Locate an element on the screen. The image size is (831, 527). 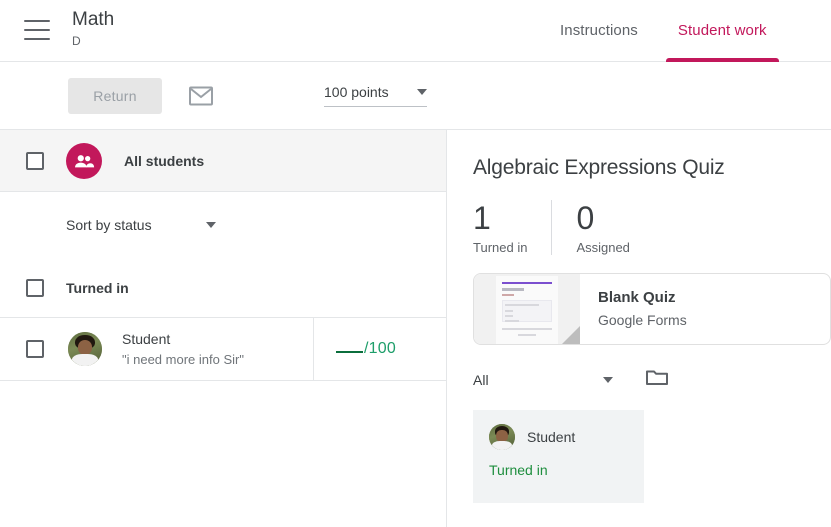
grade-input-group: /100 is located at coordinates (366, 349).